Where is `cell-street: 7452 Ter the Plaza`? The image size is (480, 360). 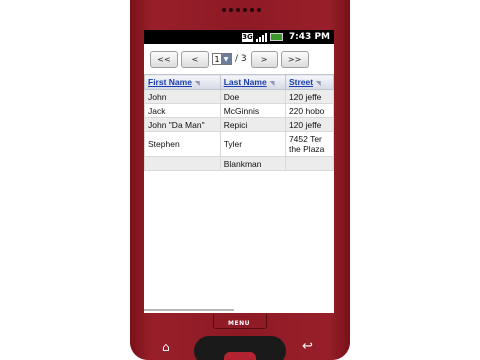
cell-street: 7452 Ter the Plaza is located at coordinates (309, 144).